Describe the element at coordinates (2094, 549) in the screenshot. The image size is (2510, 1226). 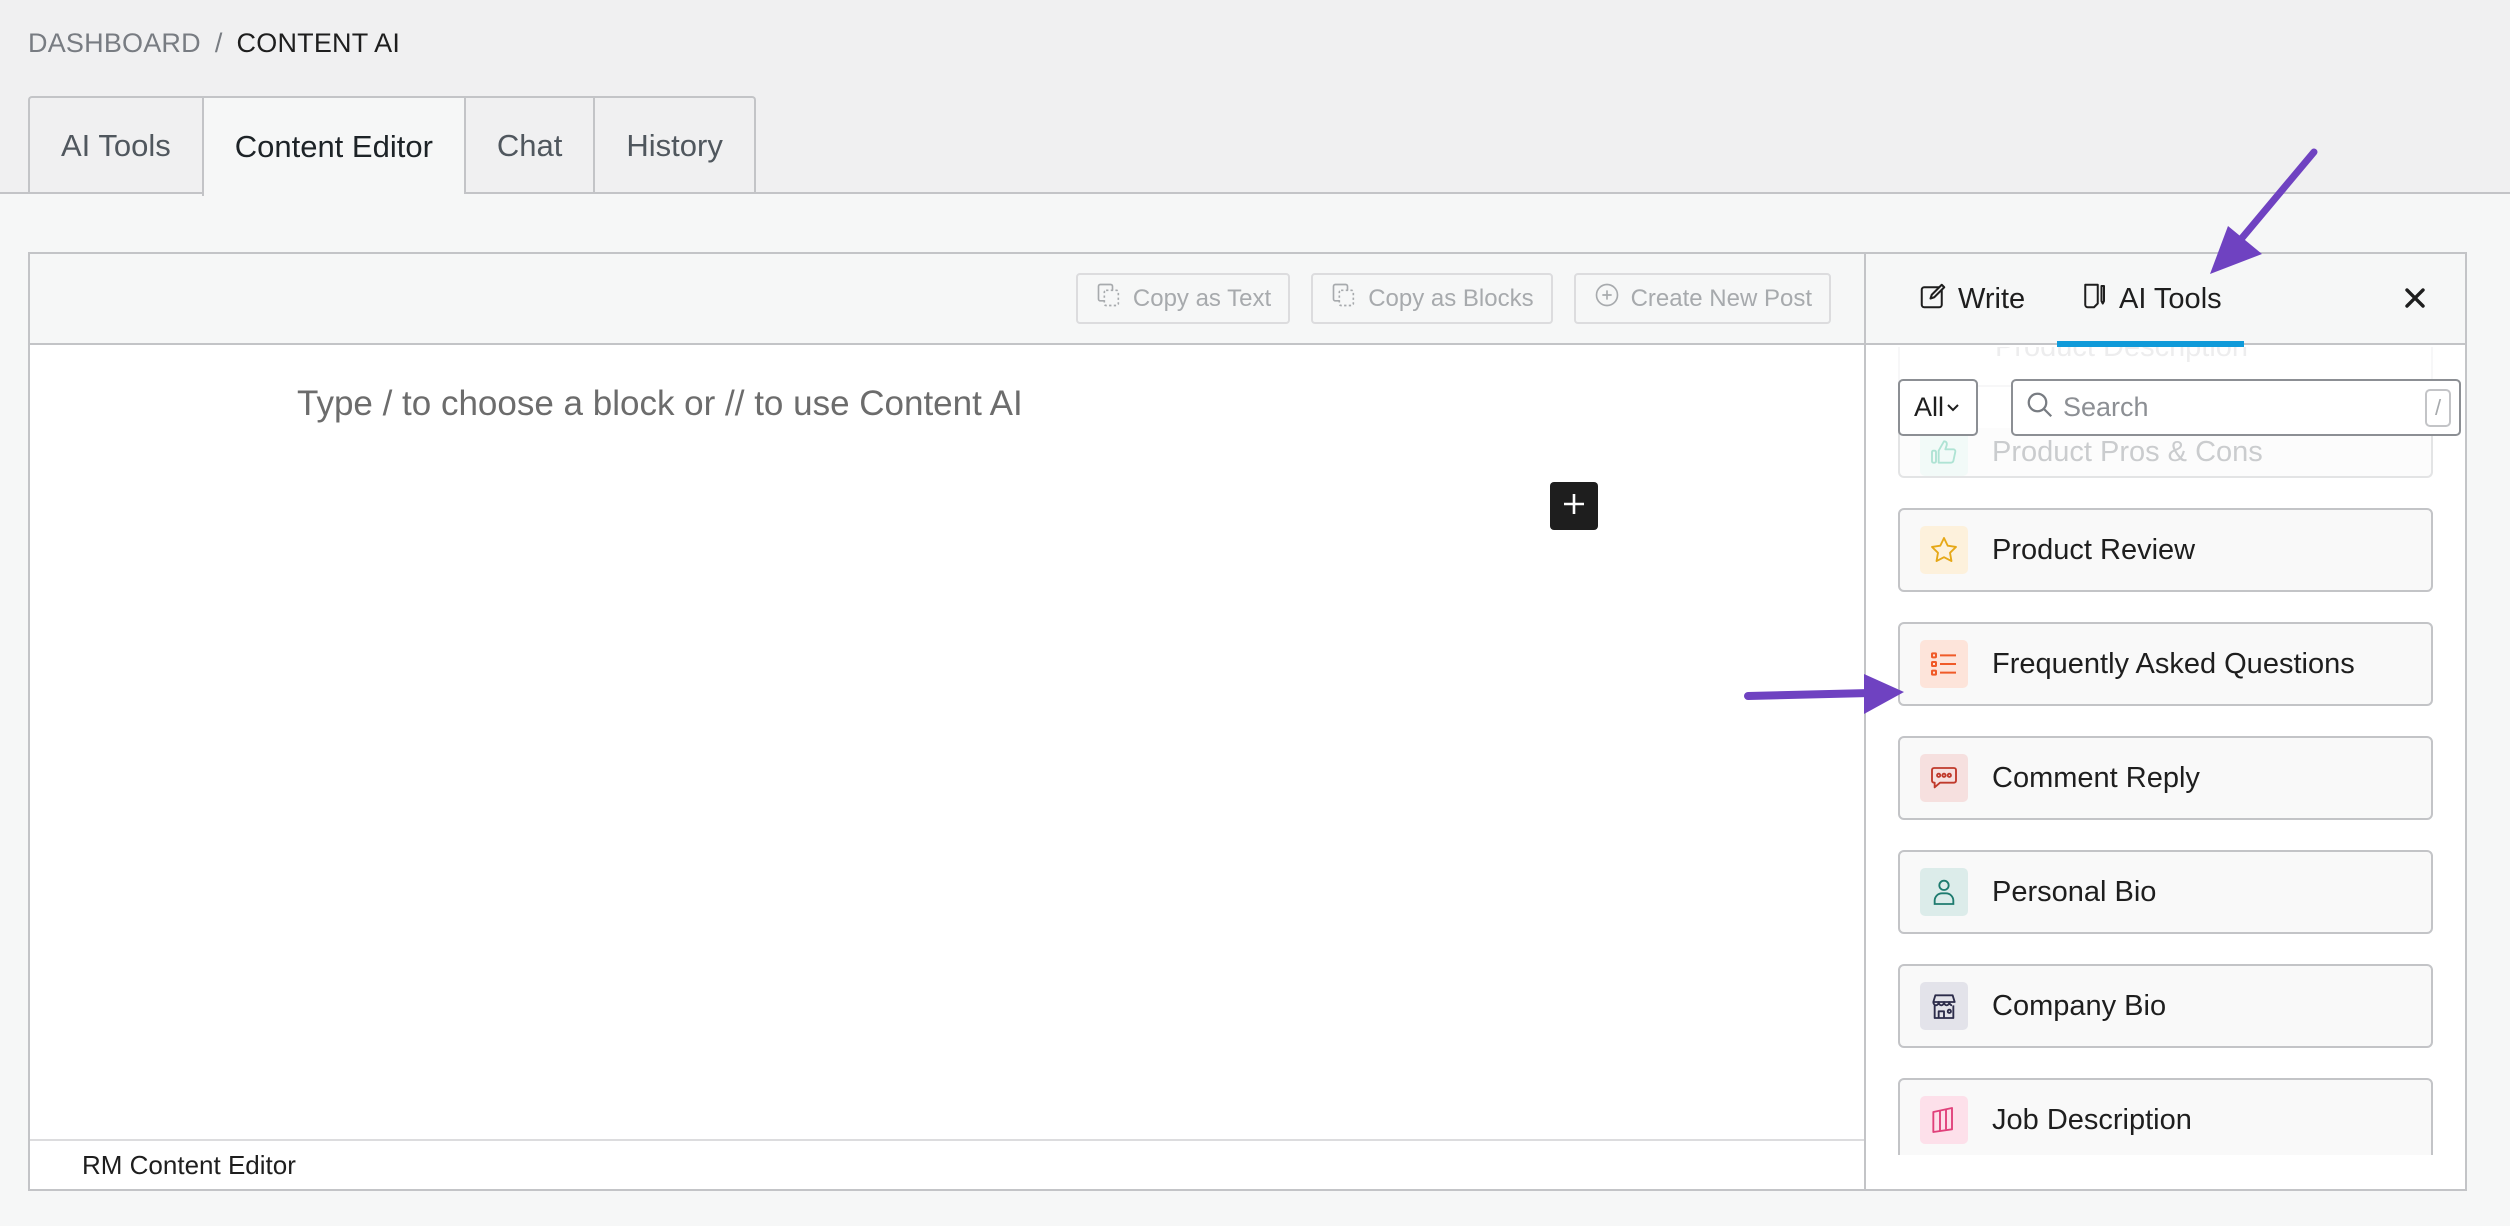
I see `tool-item-label: Product Review` at that location.